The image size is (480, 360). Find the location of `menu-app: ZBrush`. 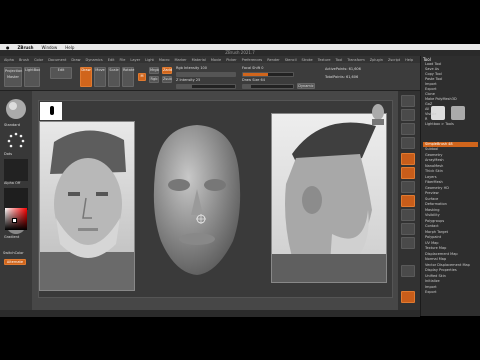

menu-app: ZBrush is located at coordinates (26, 47).